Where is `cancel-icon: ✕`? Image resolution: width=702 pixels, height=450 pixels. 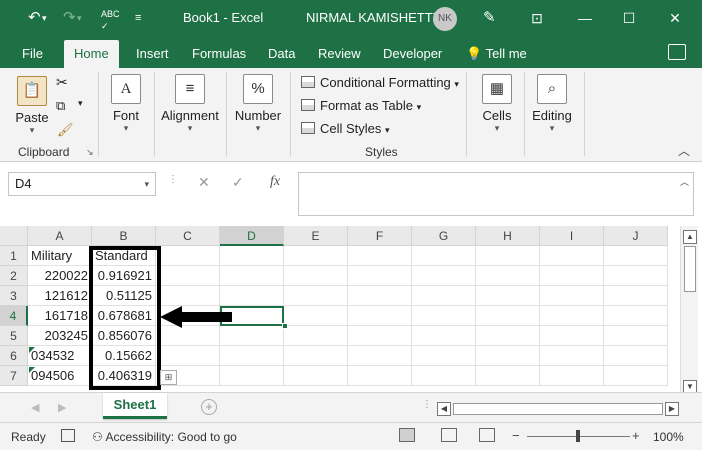 cancel-icon: ✕ is located at coordinates (204, 182).